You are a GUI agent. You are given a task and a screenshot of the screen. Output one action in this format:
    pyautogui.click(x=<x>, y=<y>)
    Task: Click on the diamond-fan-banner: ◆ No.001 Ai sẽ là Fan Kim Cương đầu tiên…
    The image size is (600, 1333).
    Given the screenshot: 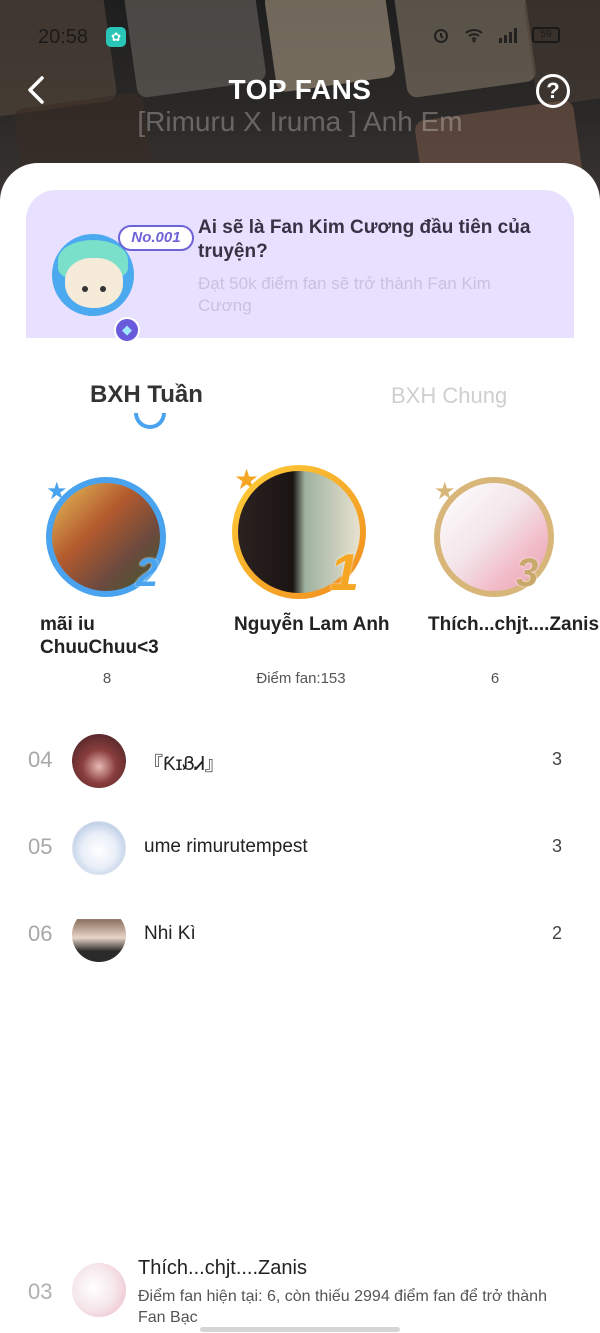 What is the action you would take?
    pyautogui.click(x=300, y=266)
    